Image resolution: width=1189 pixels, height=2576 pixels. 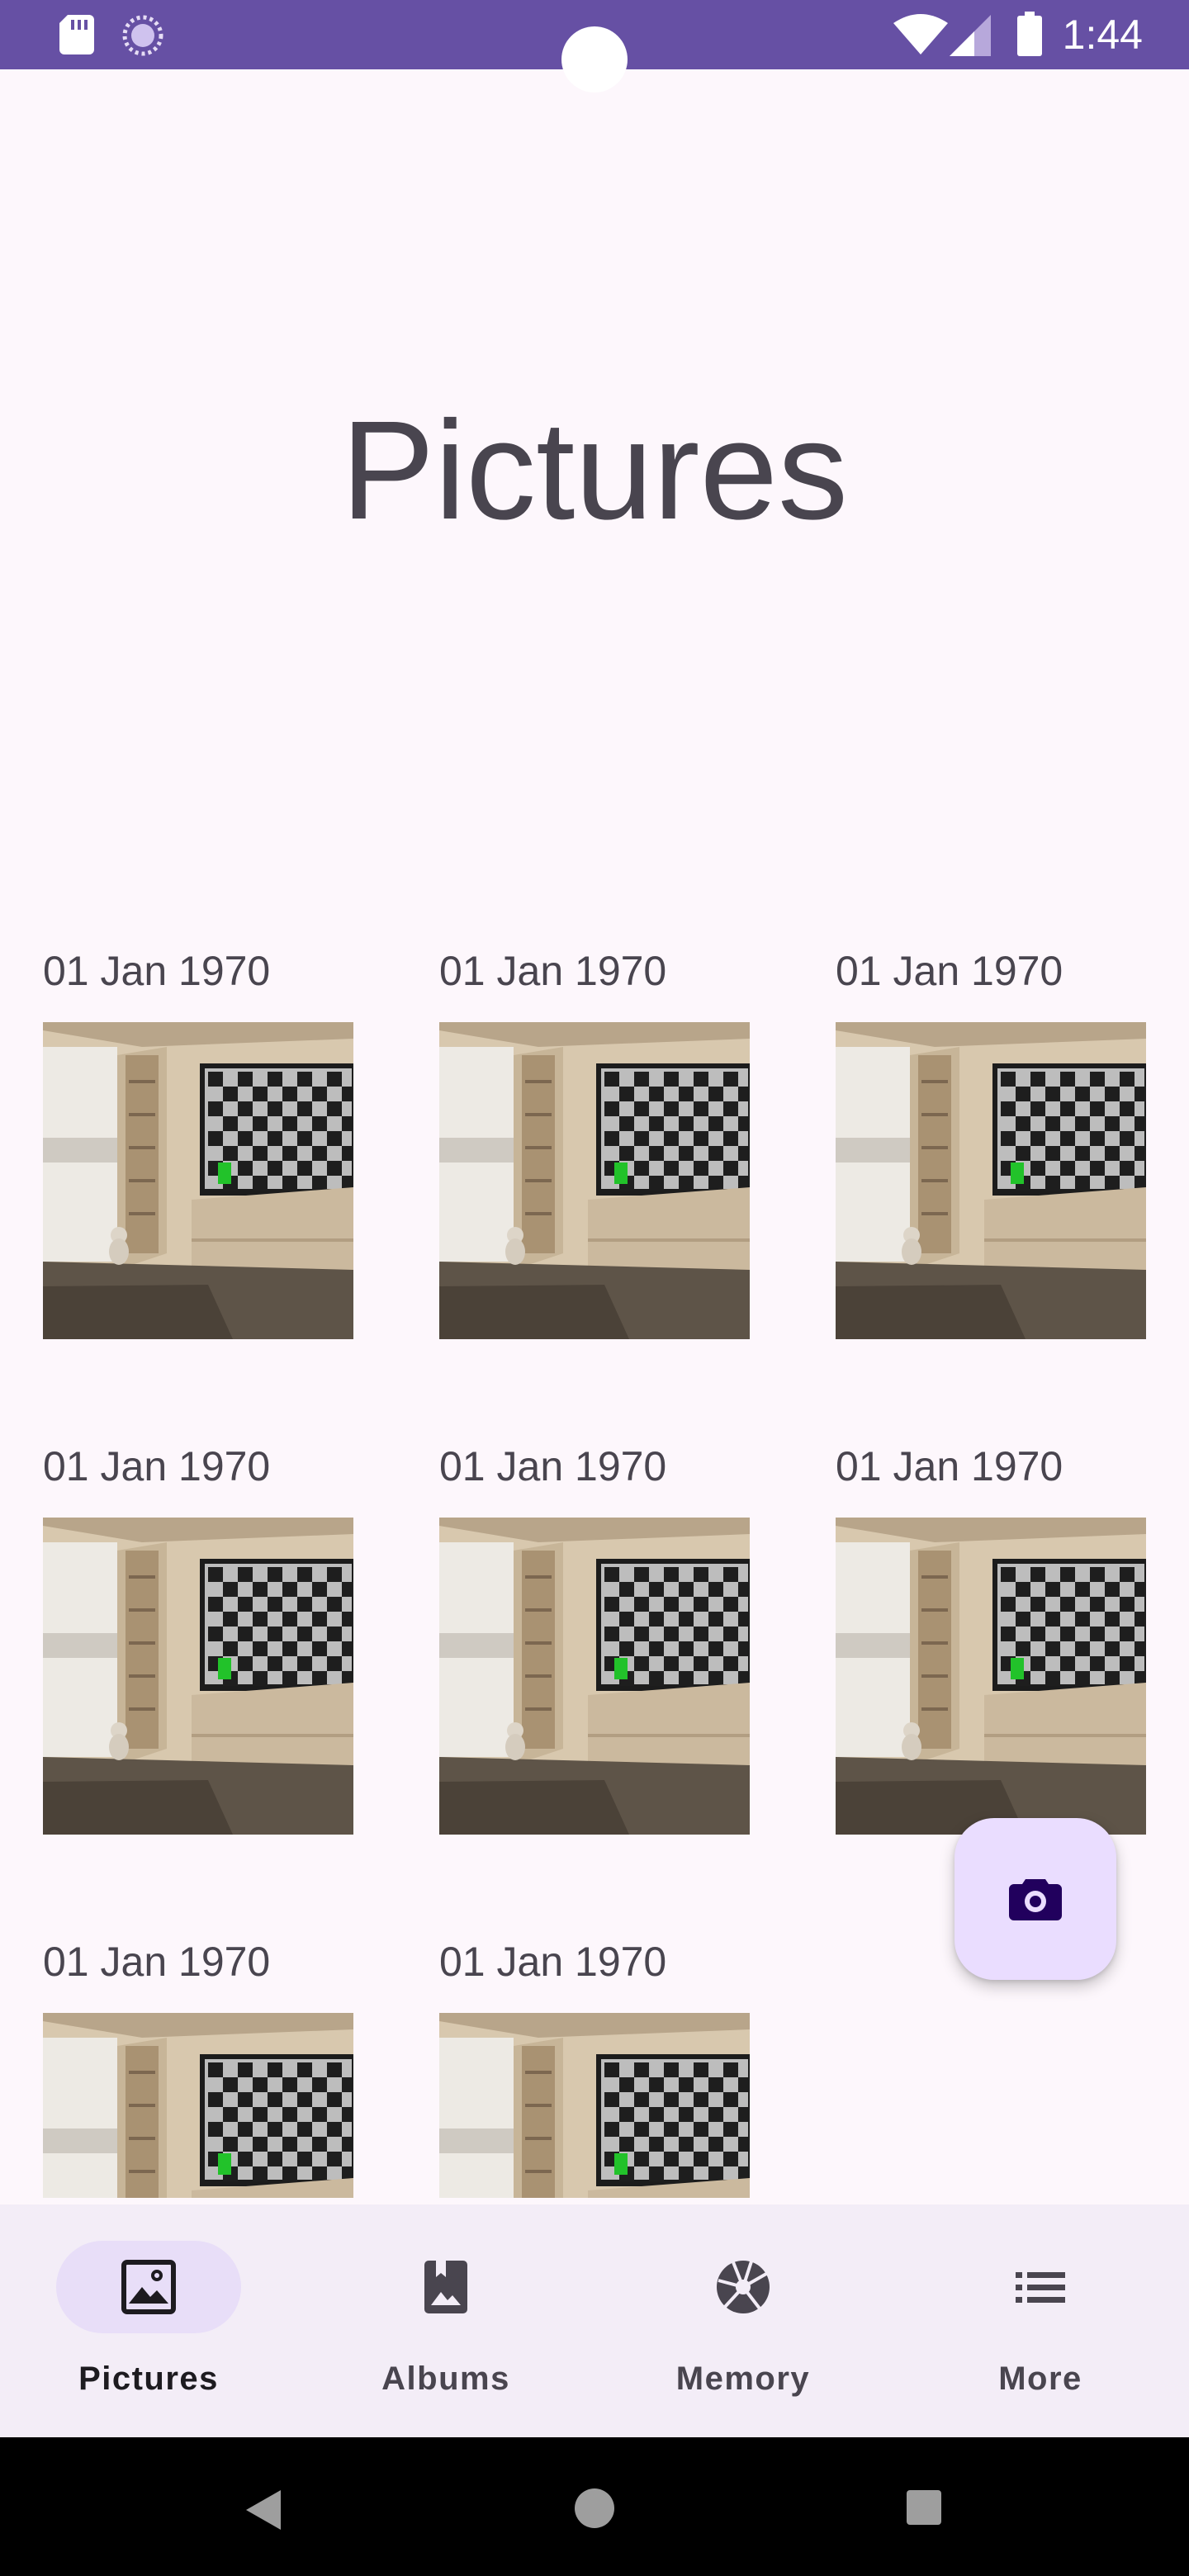 I want to click on album-icon, so click(x=445, y=2287).